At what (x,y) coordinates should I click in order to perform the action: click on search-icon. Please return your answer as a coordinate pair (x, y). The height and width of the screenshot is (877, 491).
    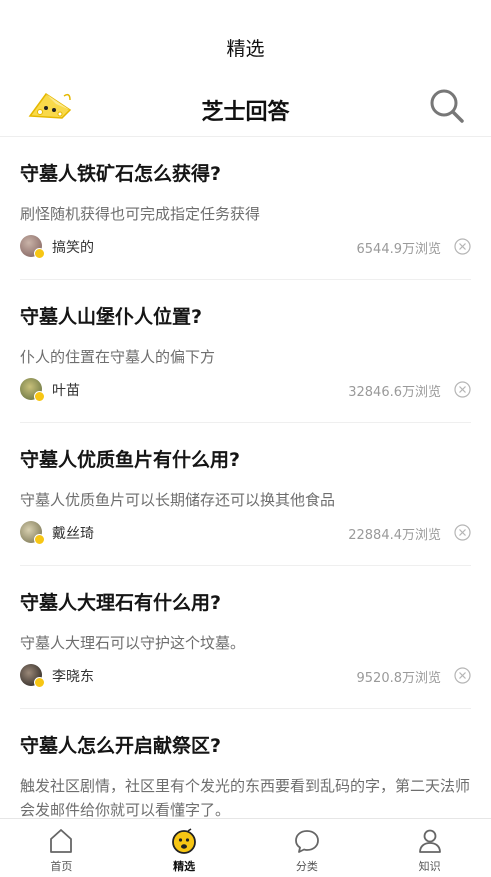
    Looking at the image, I should click on (447, 106).